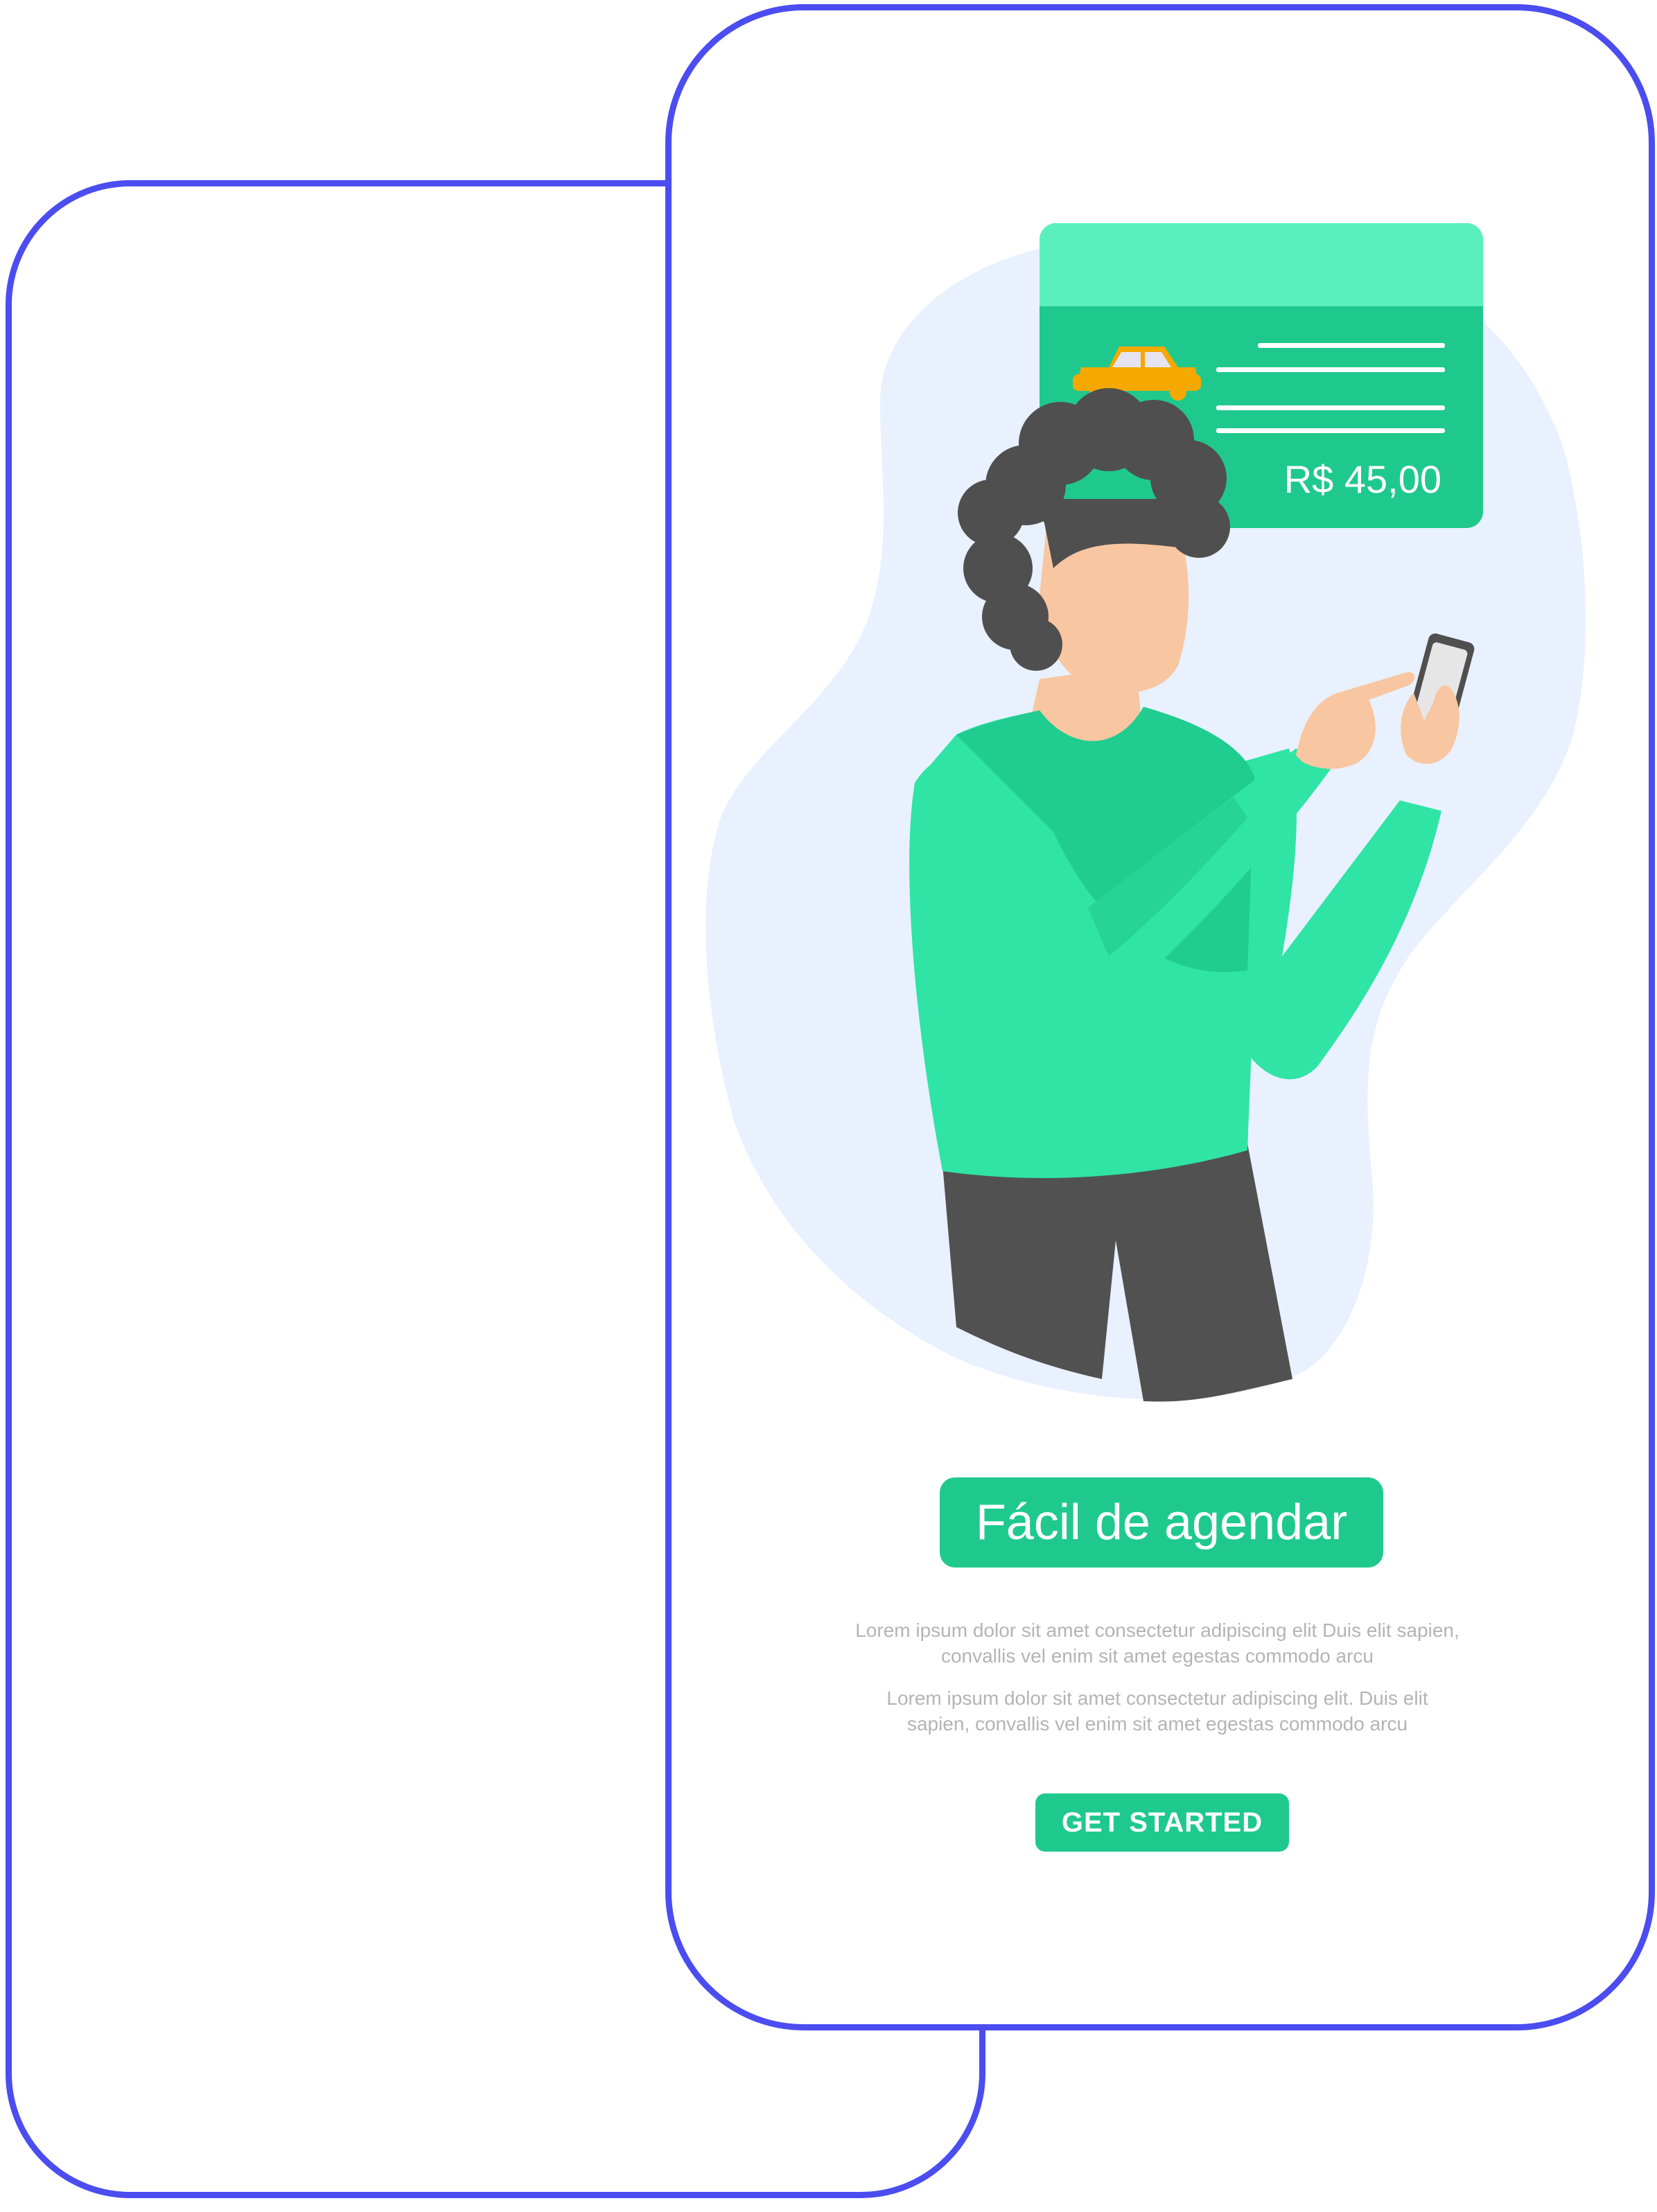  I want to click on receipt-price: R$ 45,00, so click(1362, 479).